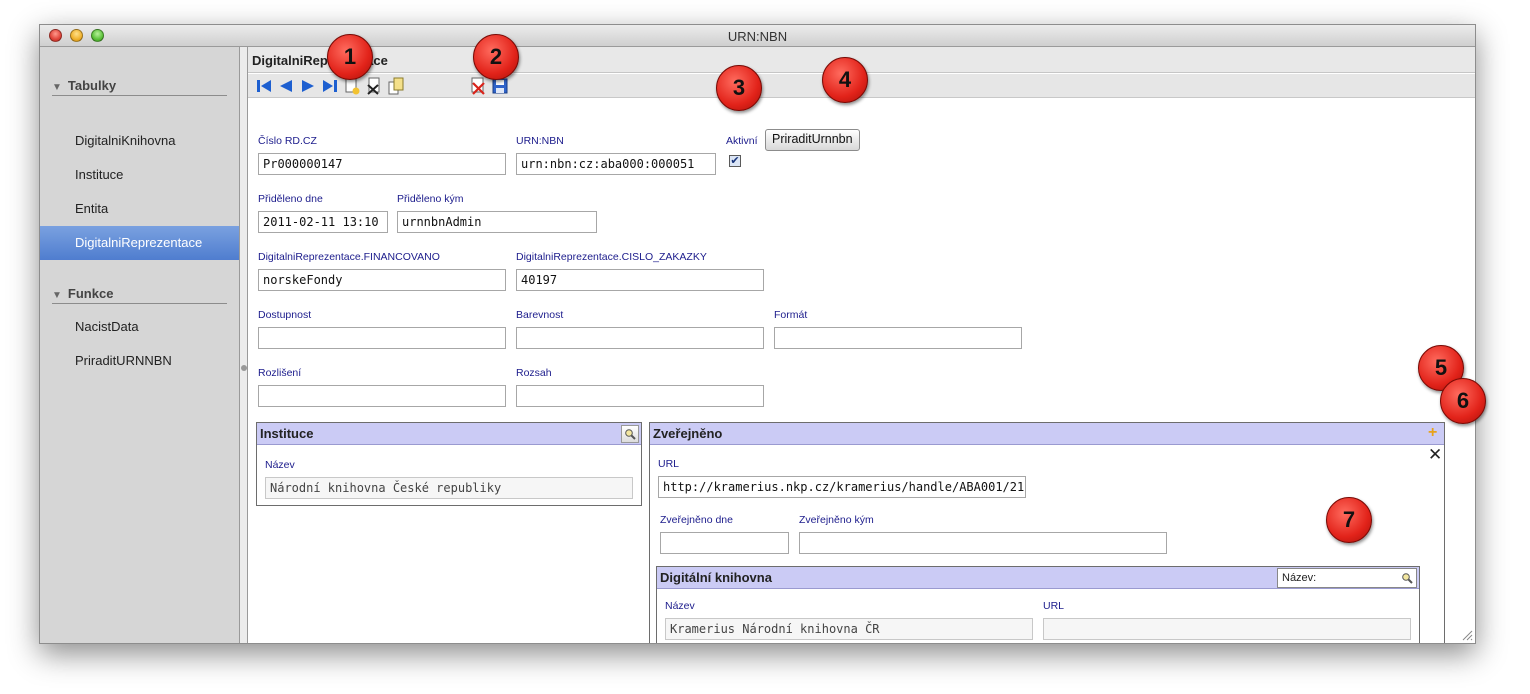  What do you see at coordinates (90, 293) in the screenshot?
I see `sidebar-section-label: Funkce` at bounding box center [90, 293].